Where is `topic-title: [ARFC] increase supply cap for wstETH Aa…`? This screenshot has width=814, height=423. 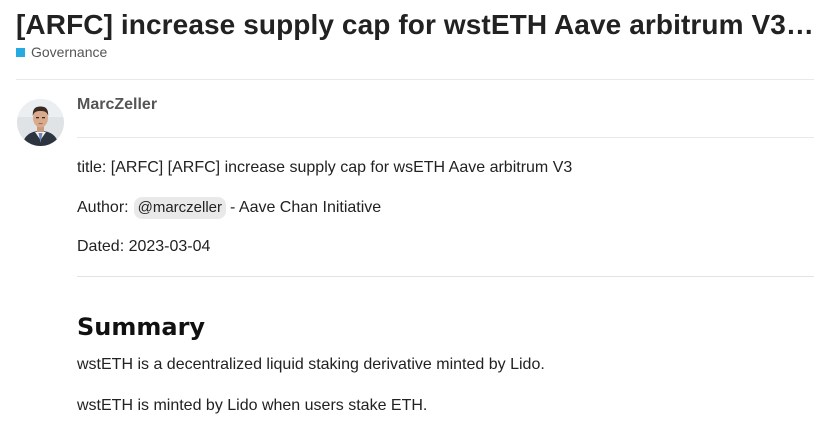 topic-title: [ARFC] increase supply cap for wstETH Aa… is located at coordinates (415, 25).